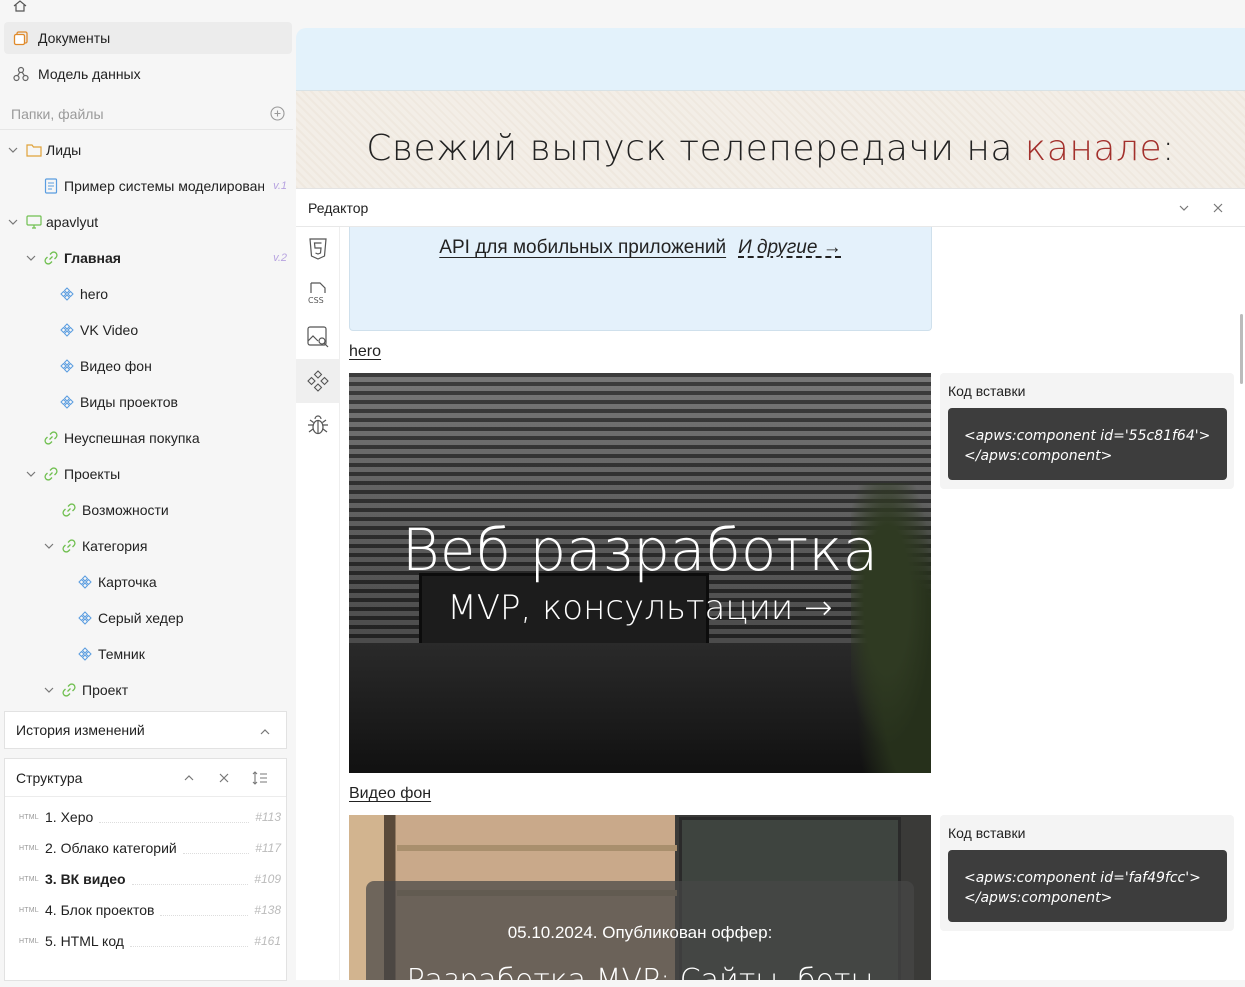  Describe the element at coordinates (44, 150) in the screenshot. I see `tree-folder-leads: Лиды` at that location.